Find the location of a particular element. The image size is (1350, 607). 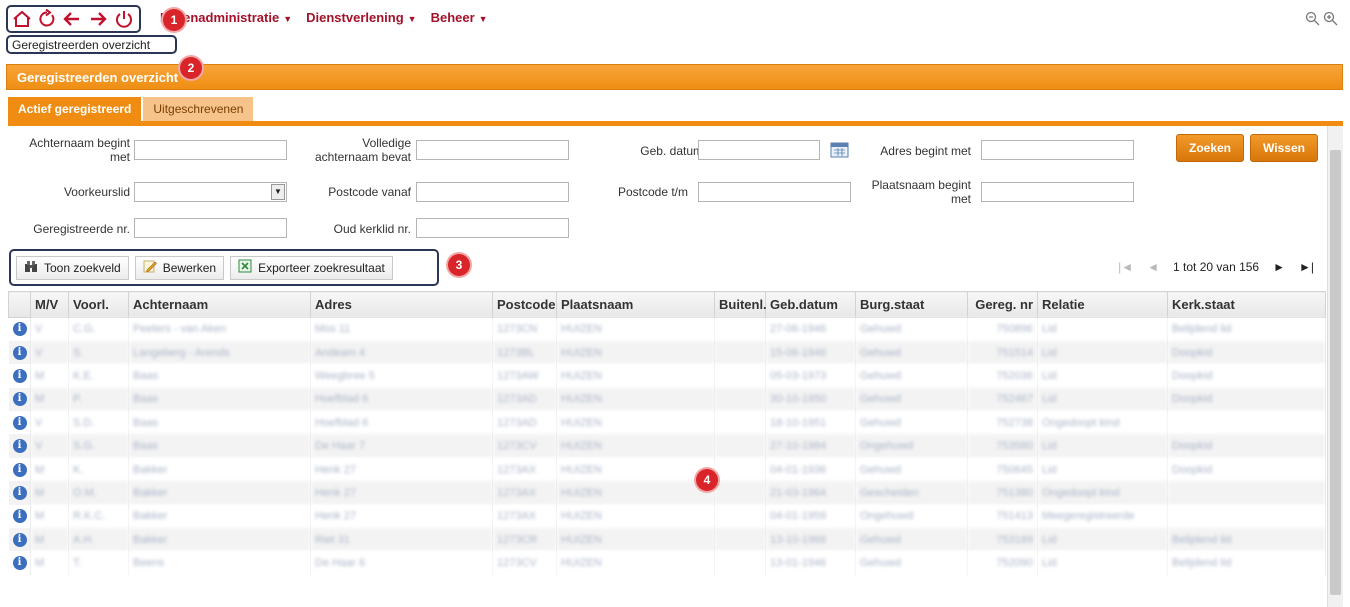

exporteer-zoekresultaat-button: Exporteer zoekresultaat is located at coordinates (311, 267).